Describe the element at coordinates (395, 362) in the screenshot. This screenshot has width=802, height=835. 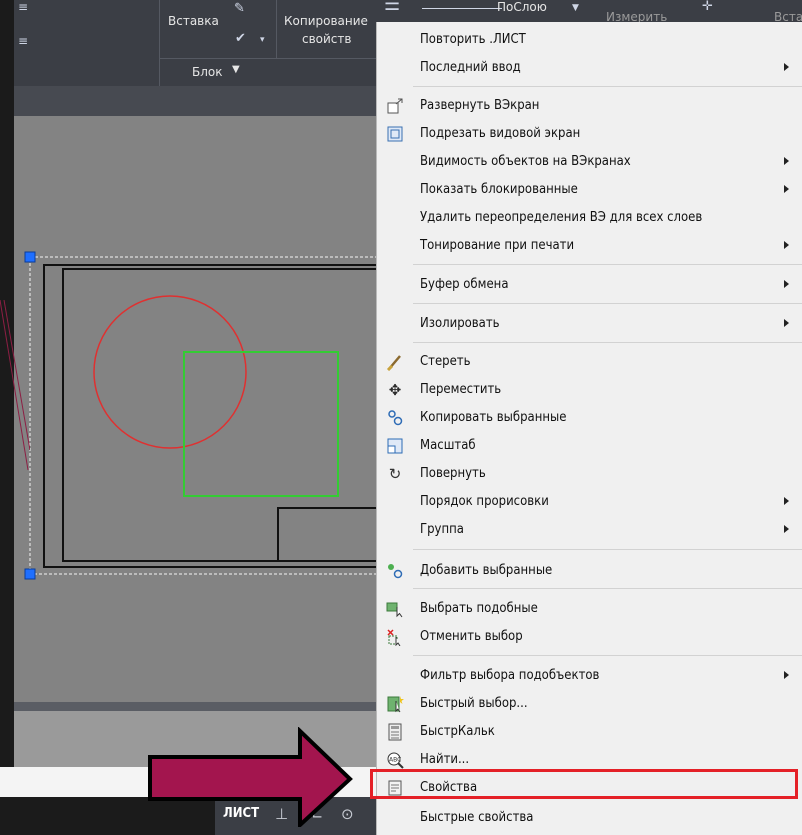
I see `erase-icon` at that location.